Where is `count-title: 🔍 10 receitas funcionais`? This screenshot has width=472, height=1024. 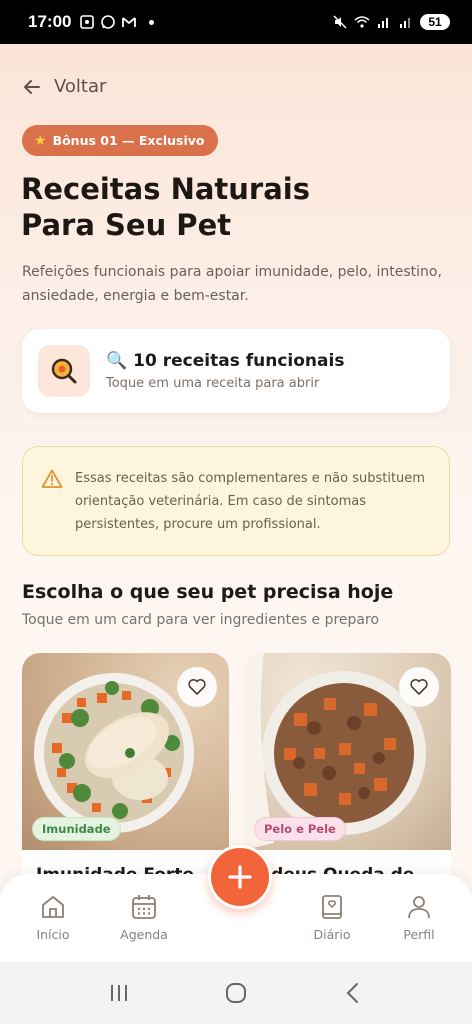
count-title: 🔍 10 receitas funcionais is located at coordinates (225, 361).